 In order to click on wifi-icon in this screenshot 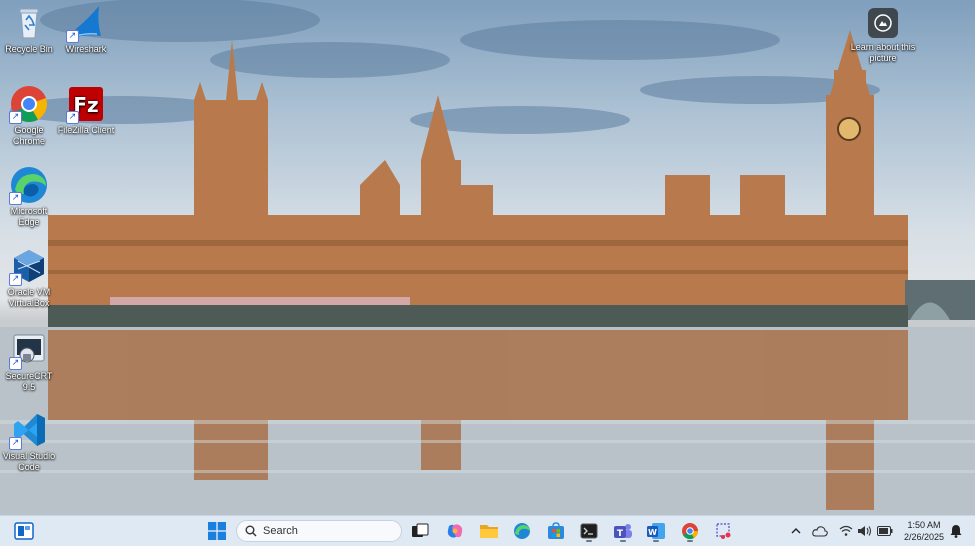, I will do `click(846, 530)`.